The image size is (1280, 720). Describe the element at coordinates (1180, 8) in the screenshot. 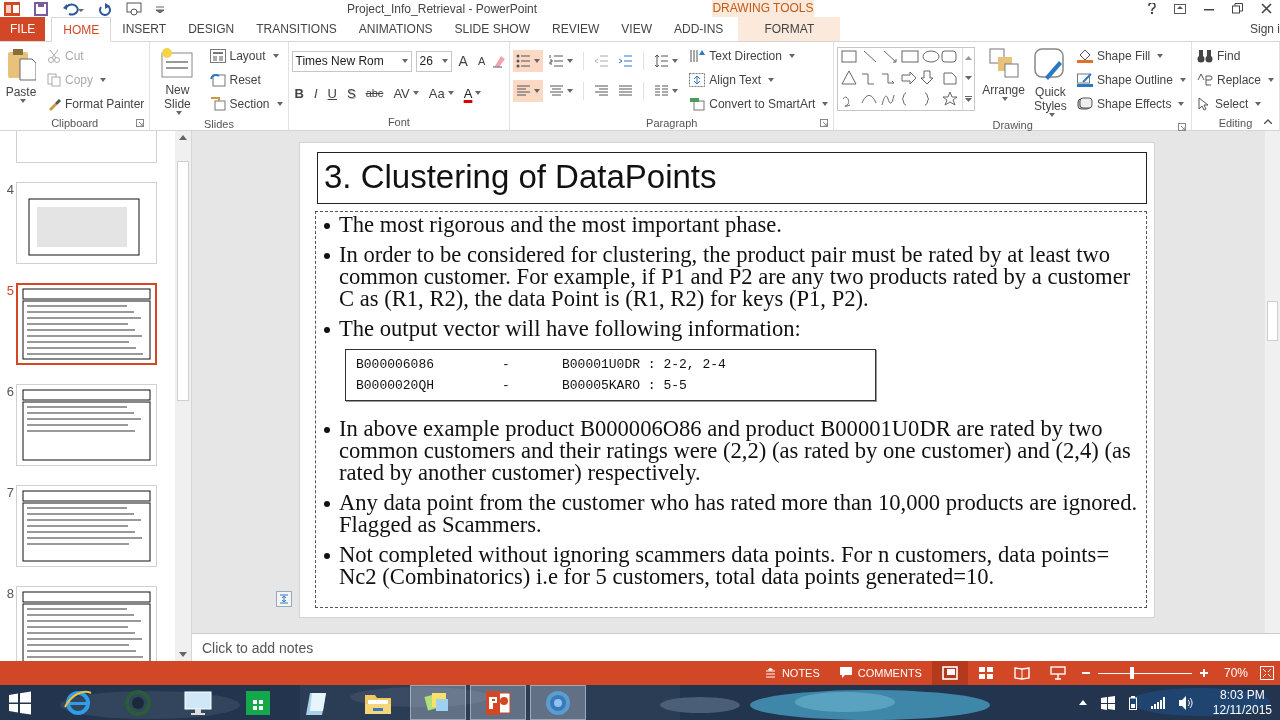

I see `ribbon-display-icon` at that location.